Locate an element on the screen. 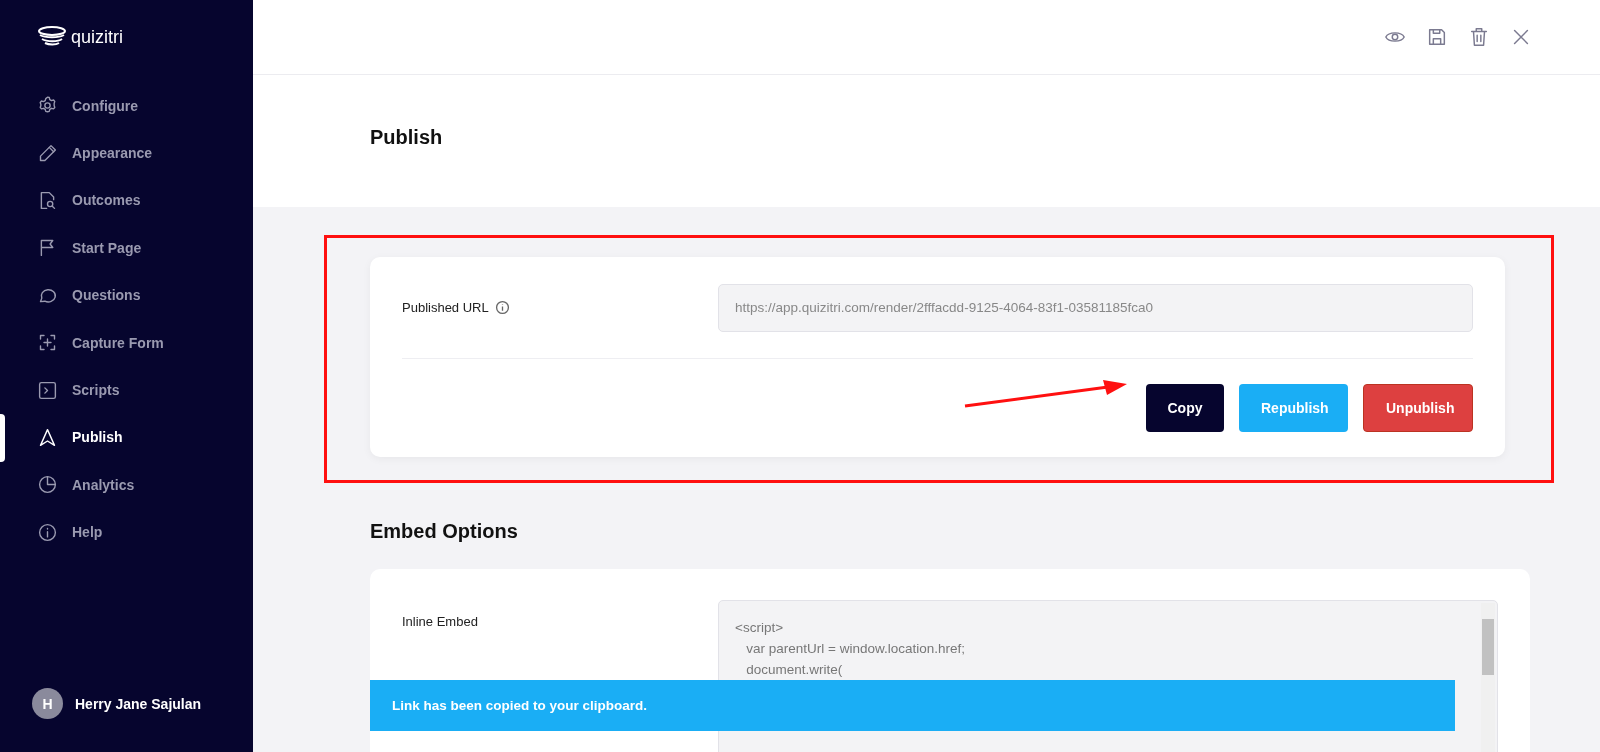  send-icon is located at coordinates (47, 437).